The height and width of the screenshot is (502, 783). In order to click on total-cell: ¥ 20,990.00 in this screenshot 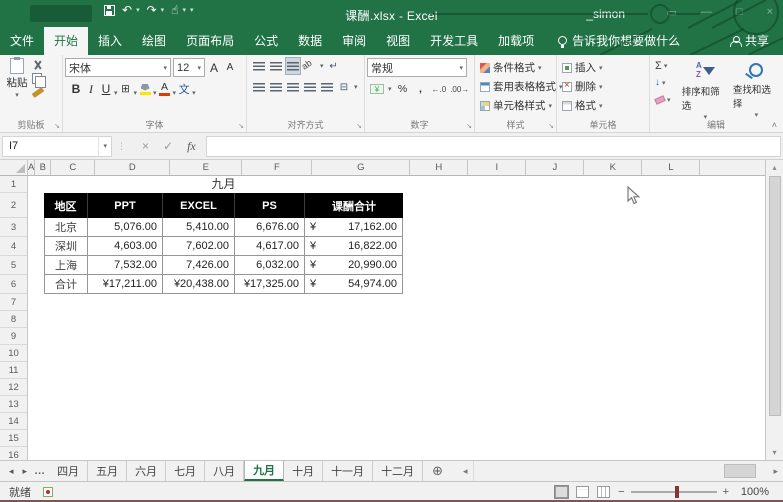, I will do `click(354, 265)`.